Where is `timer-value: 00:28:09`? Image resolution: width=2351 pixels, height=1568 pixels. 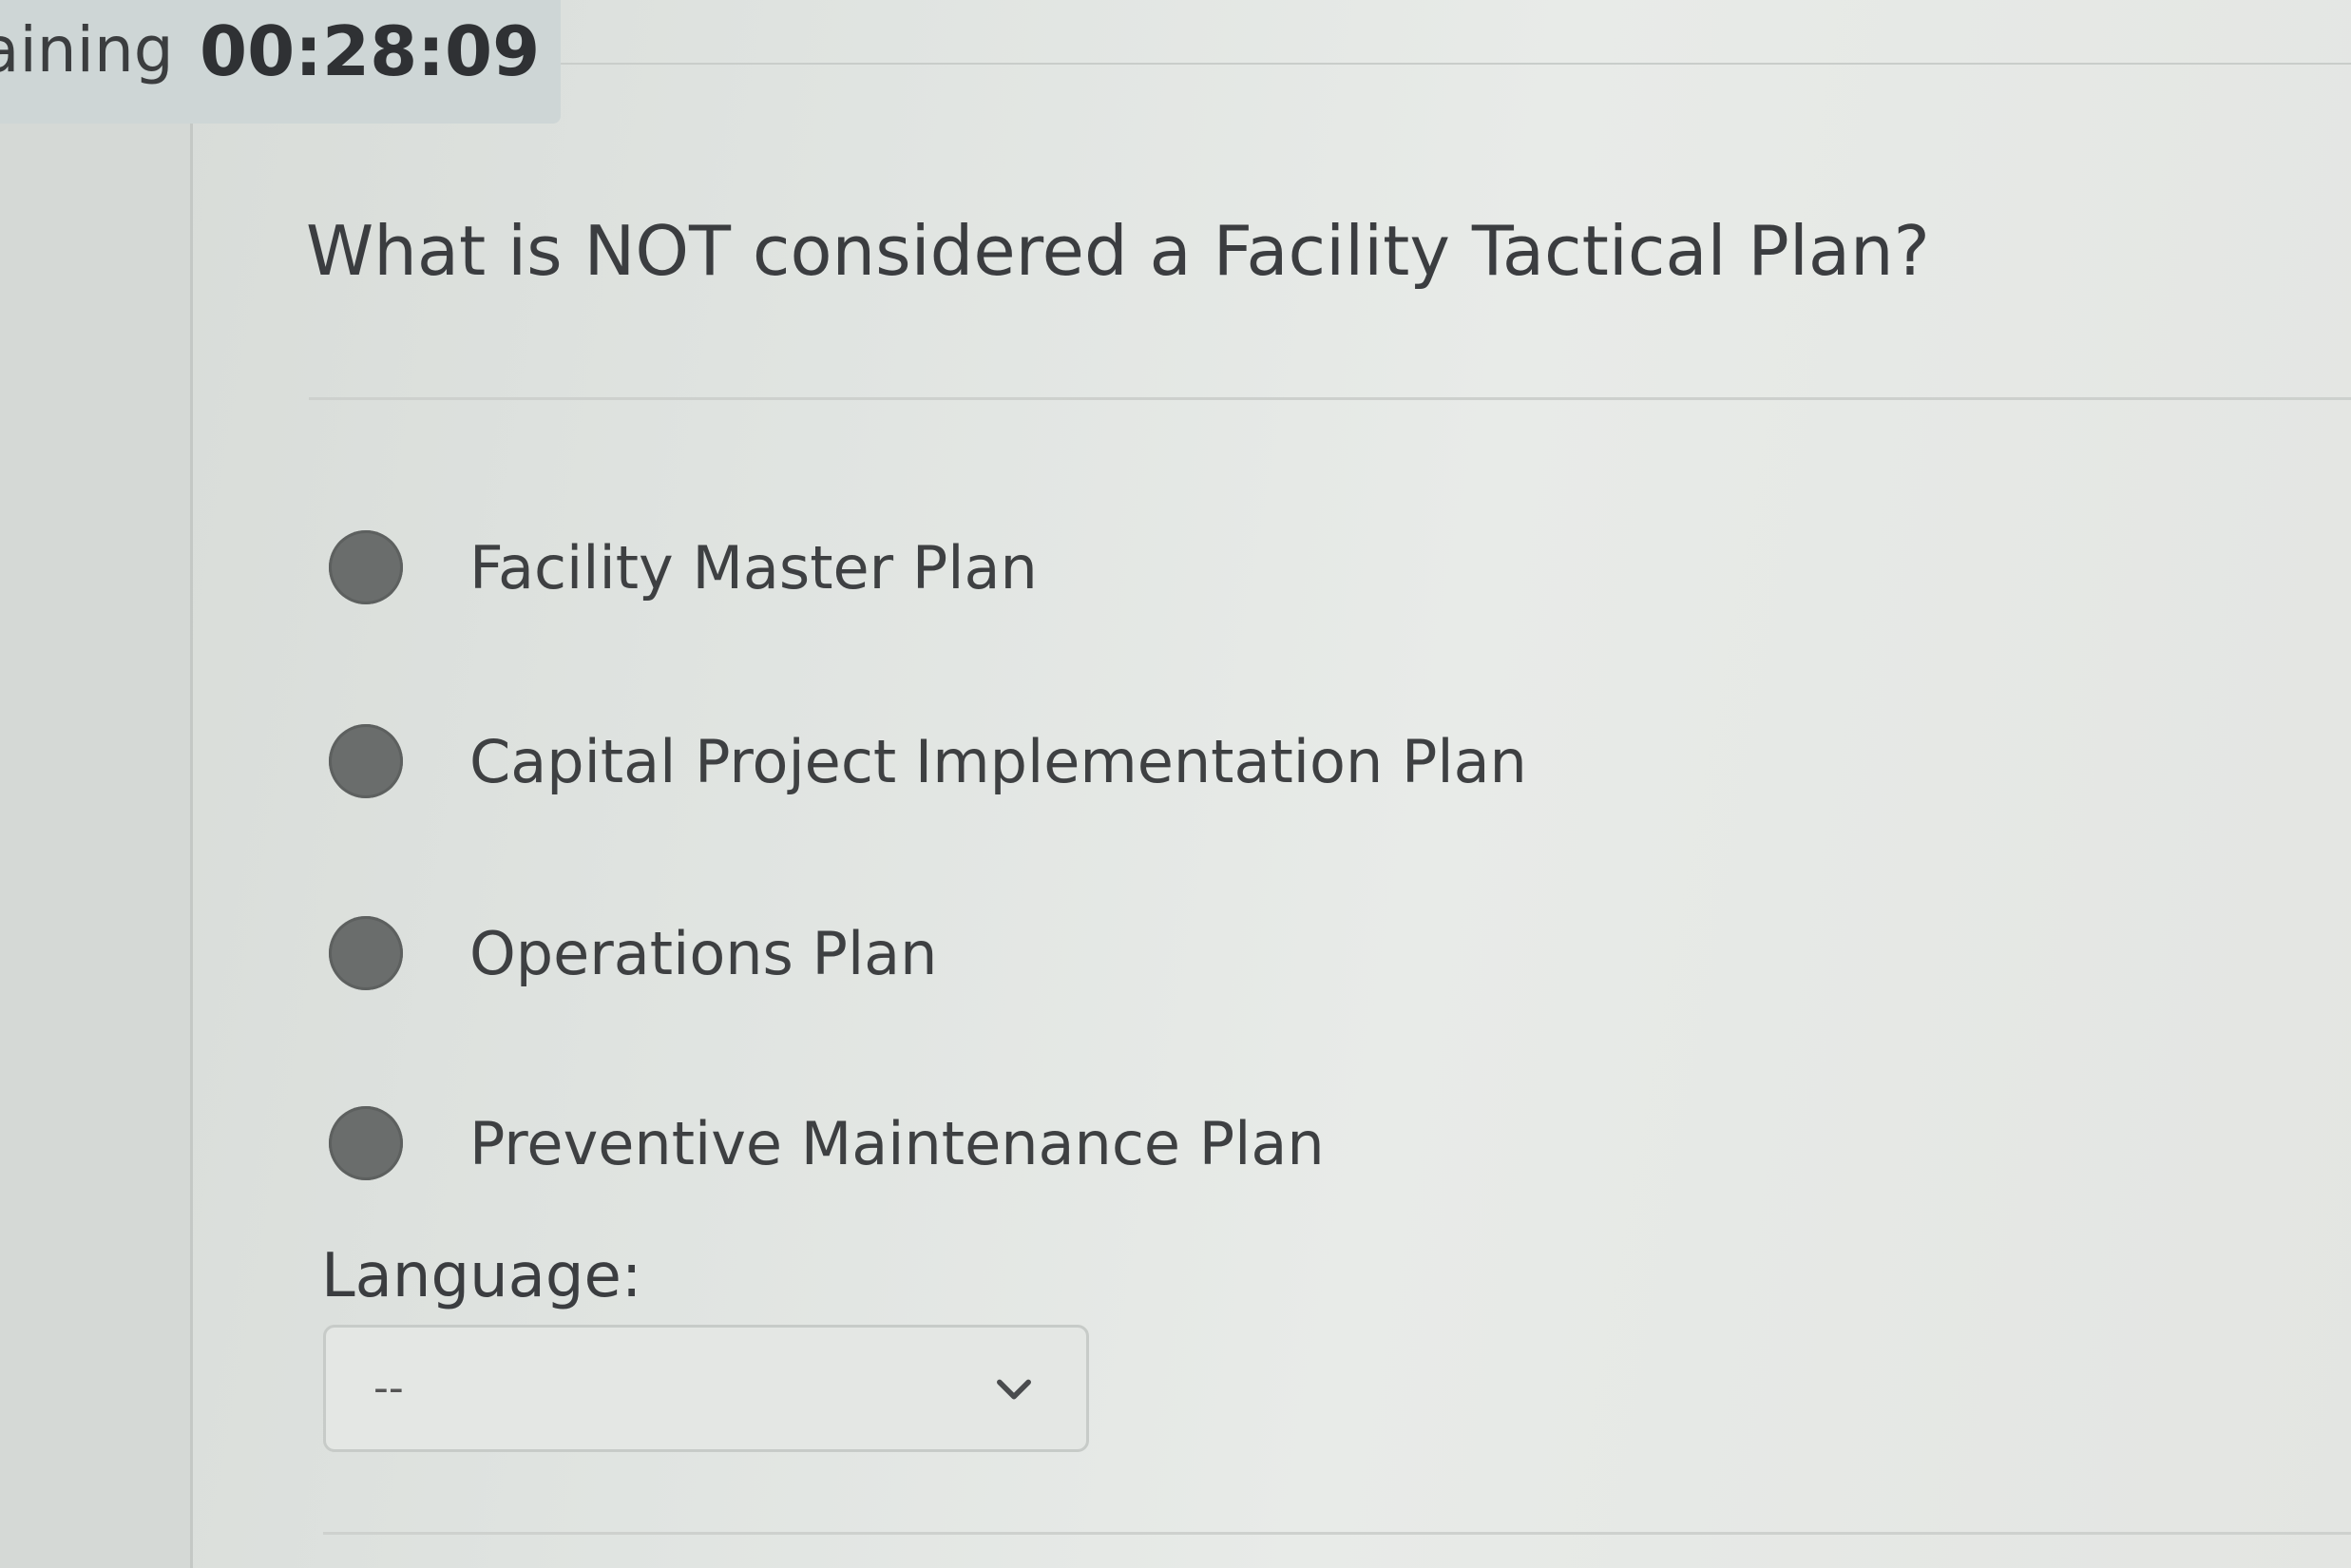 timer-value: 00:28:09 is located at coordinates (370, 51).